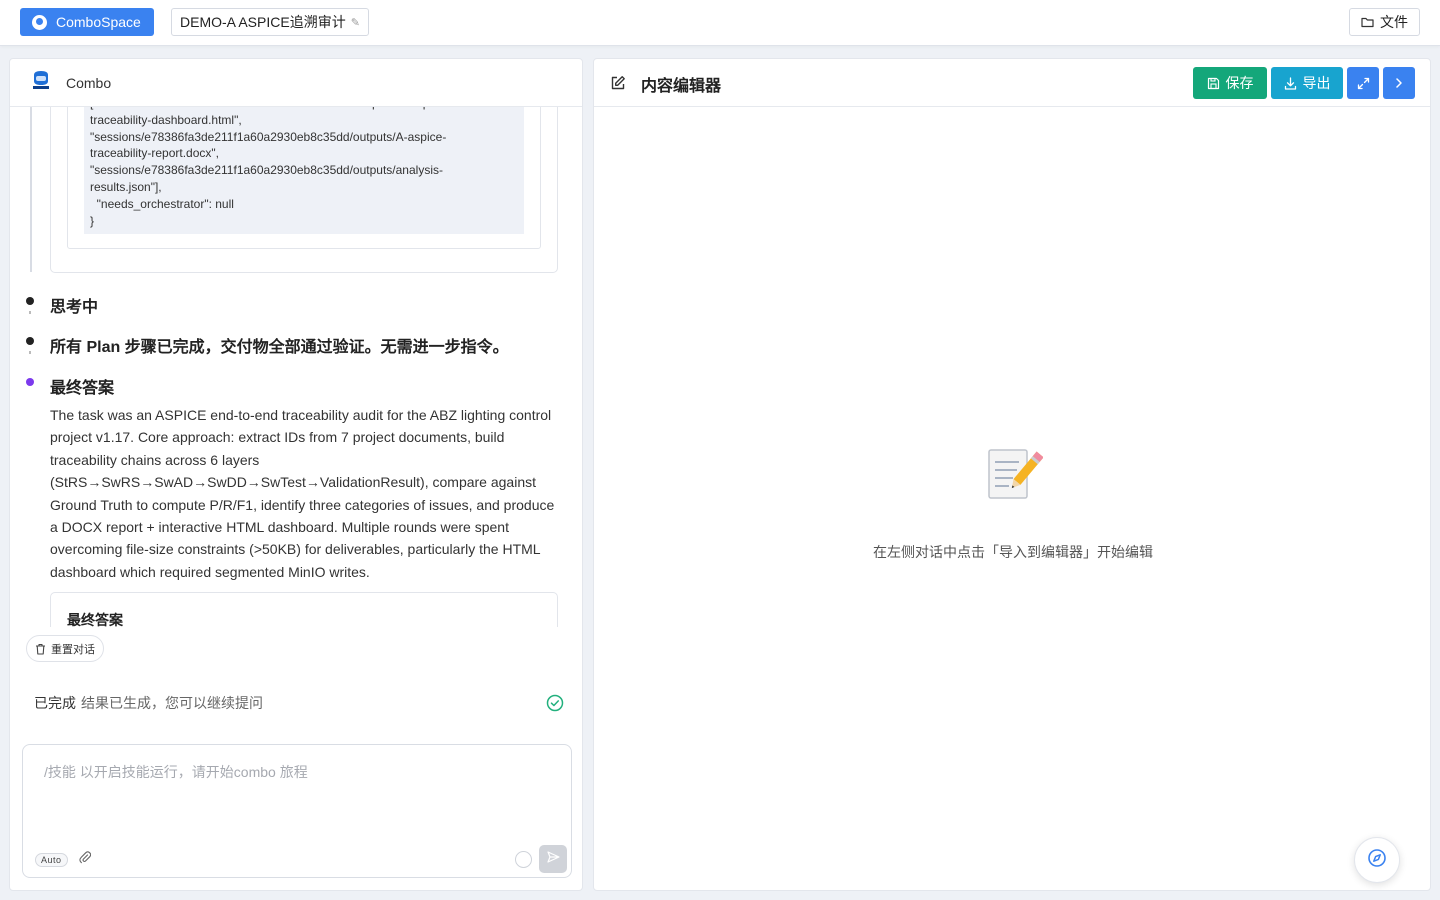 The height and width of the screenshot is (900, 1440). What do you see at coordinates (299, 703) in the screenshot?
I see `status-bar: 已完成 结果已生成，您可以继续提问` at bounding box center [299, 703].